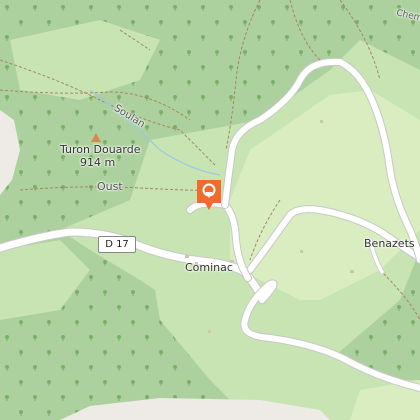 The height and width of the screenshot is (420, 420). What do you see at coordinates (209, 195) in the screenshot?
I see `location-pin-icon` at bounding box center [209, 195].